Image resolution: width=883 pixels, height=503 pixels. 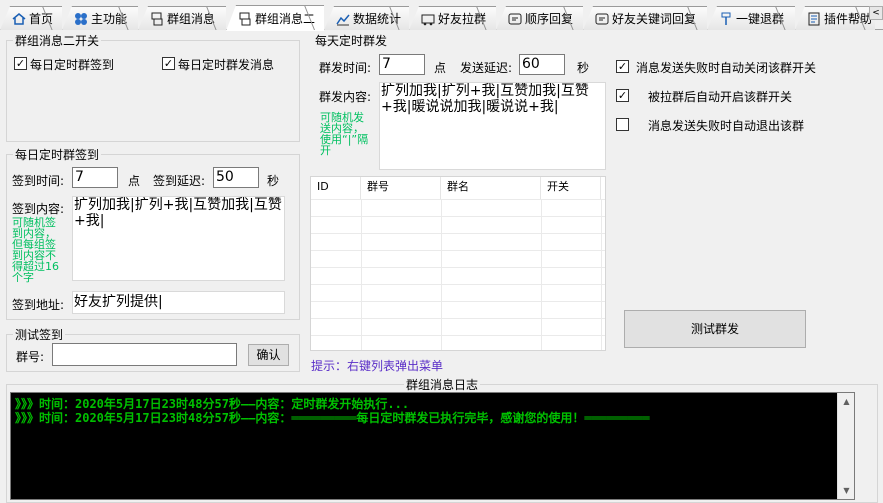 I want to click on confirm-button: 确认, so click(x=268, y=355).